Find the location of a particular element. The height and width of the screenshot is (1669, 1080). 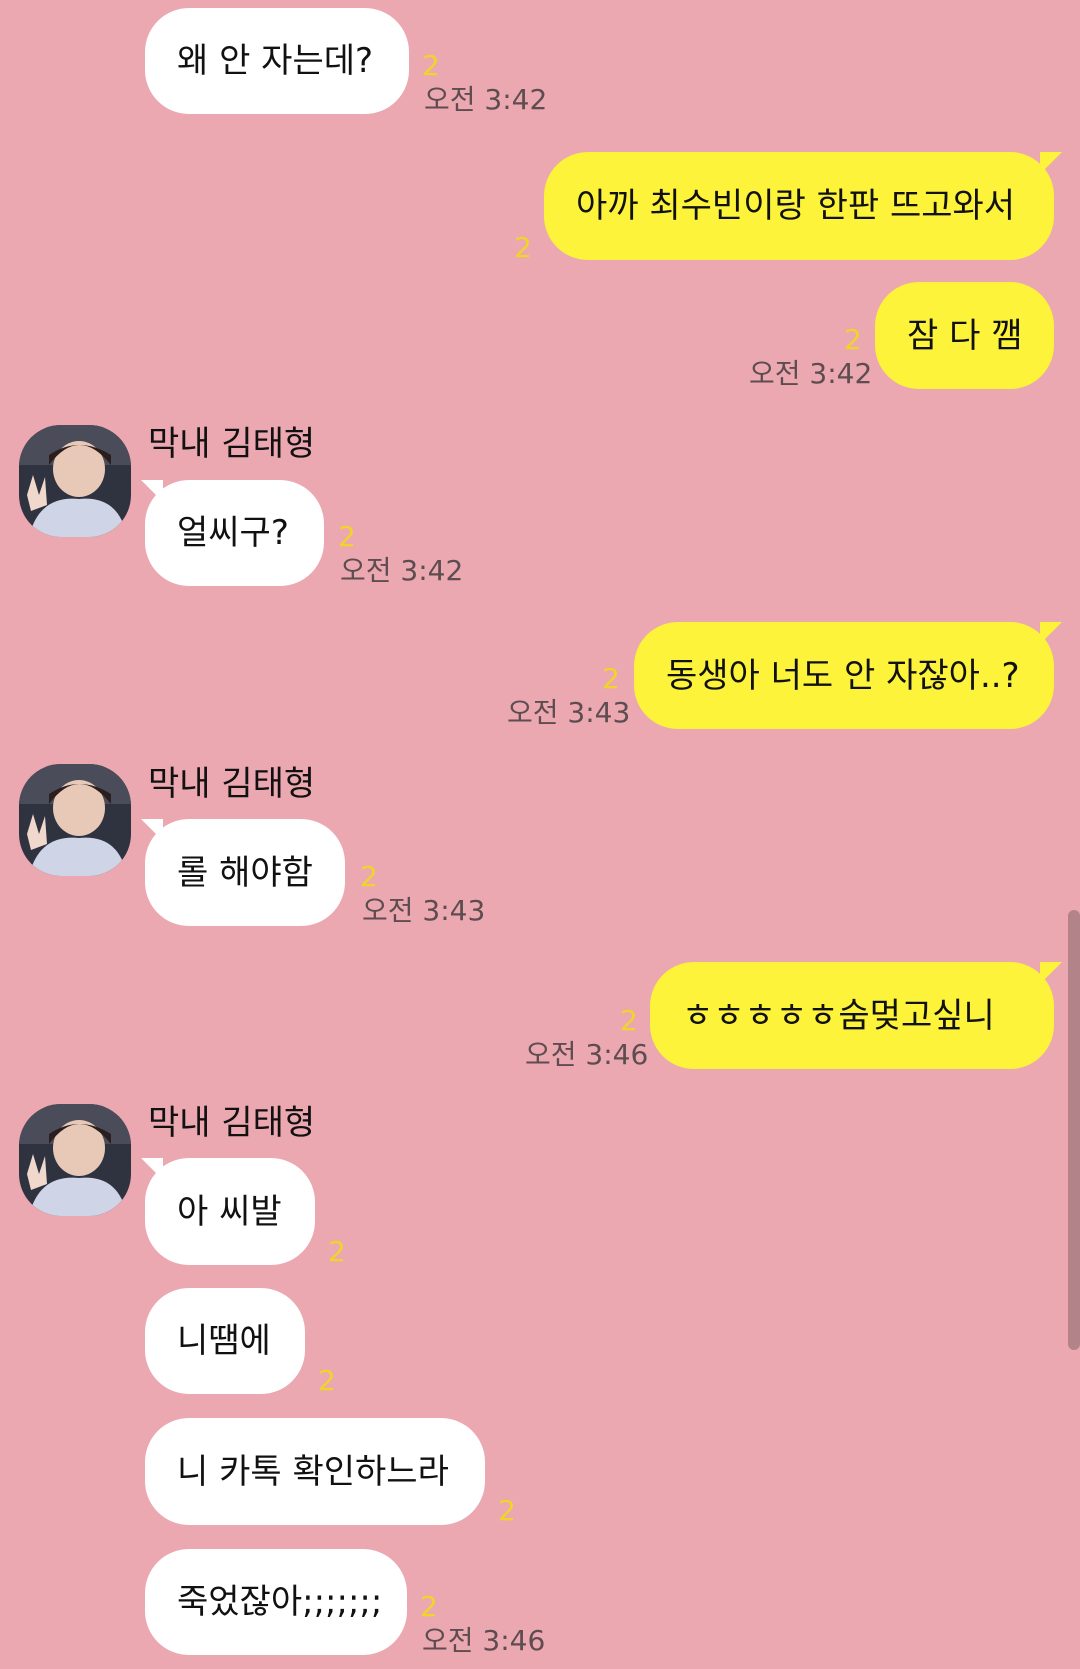

scrollbar is located at coordinates (1074, 1130).